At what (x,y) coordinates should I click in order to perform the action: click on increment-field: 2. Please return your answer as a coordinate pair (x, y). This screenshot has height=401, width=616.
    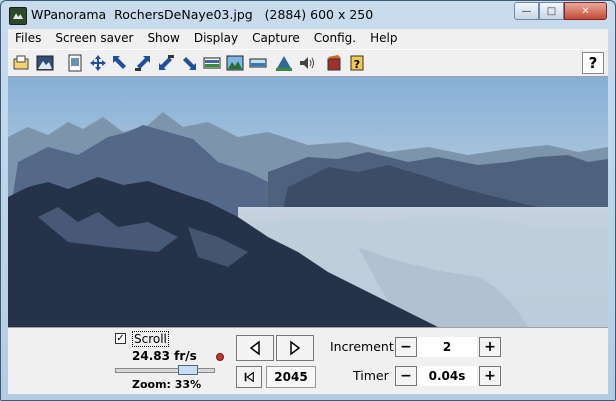
    Looking at the image, I should click on (447, 347).